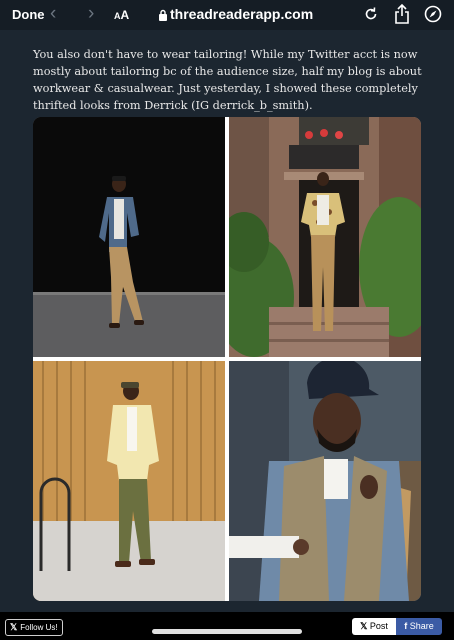 Image resolution: width=454 pixels, height=640 pixels. I want to click on back-icon: ‹, so click(53, 14).